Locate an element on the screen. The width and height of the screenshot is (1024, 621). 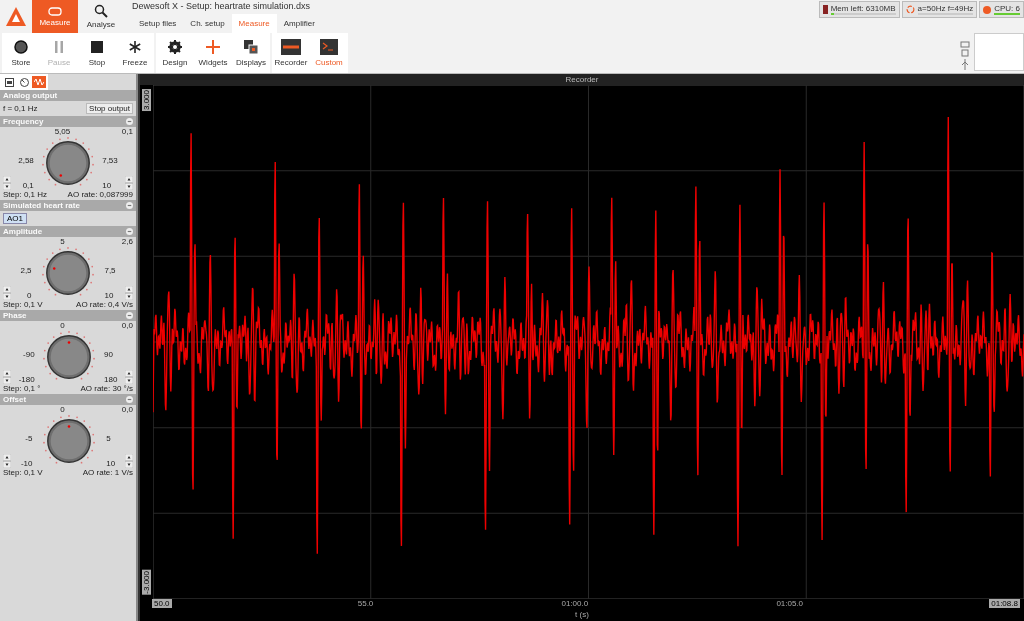
window-title: Dewesoft X - Setup: heartrate simulation.dxs is located at coordinates (222, 6).